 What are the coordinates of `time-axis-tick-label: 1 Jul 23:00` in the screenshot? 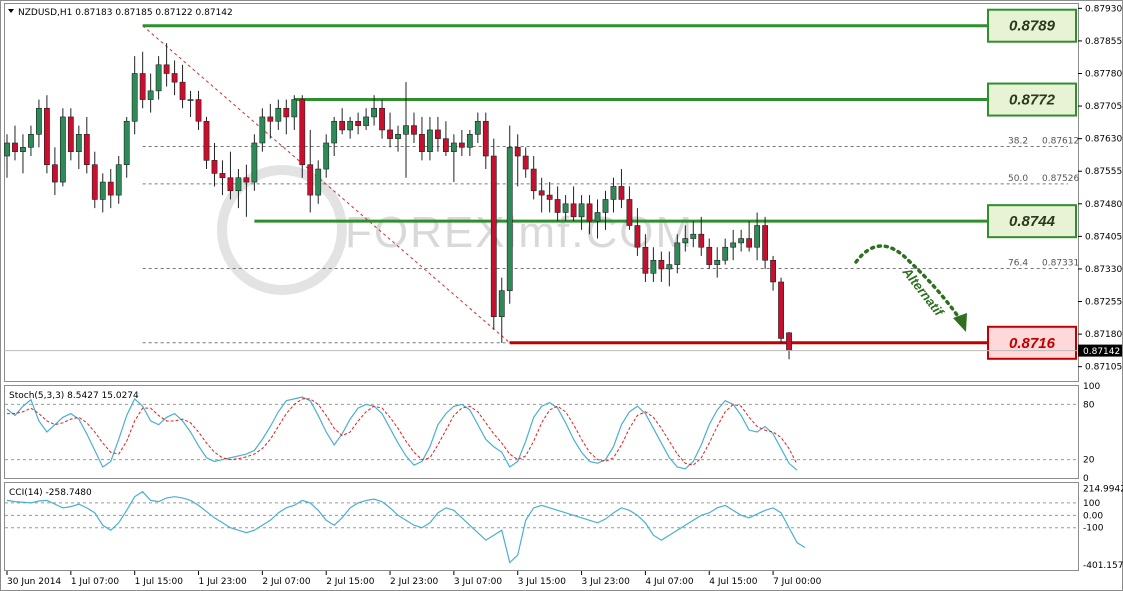 It's located at (223, 582).